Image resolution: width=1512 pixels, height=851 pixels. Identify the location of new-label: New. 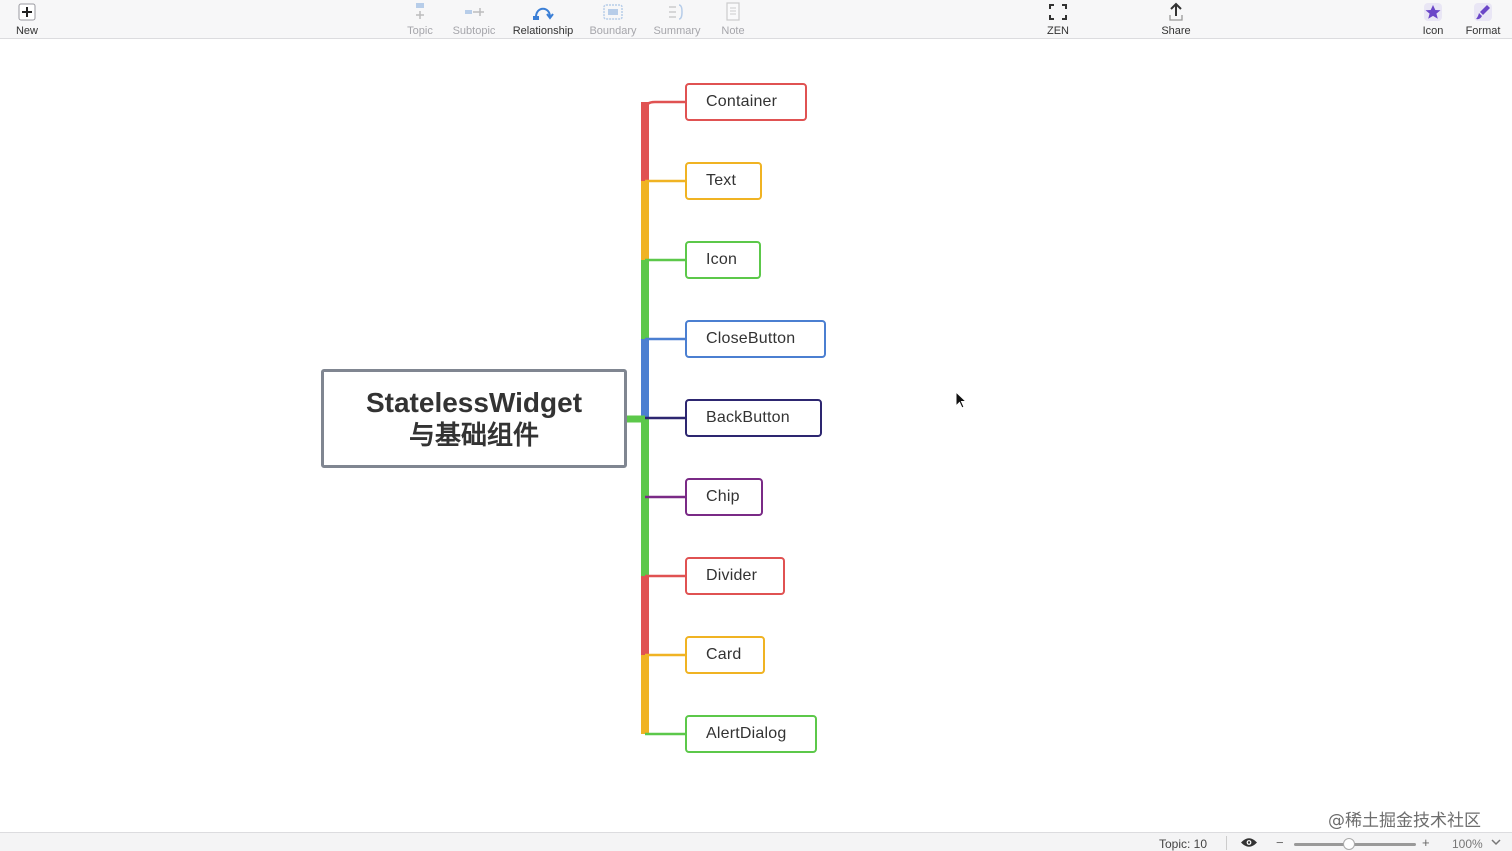
(26, 31).